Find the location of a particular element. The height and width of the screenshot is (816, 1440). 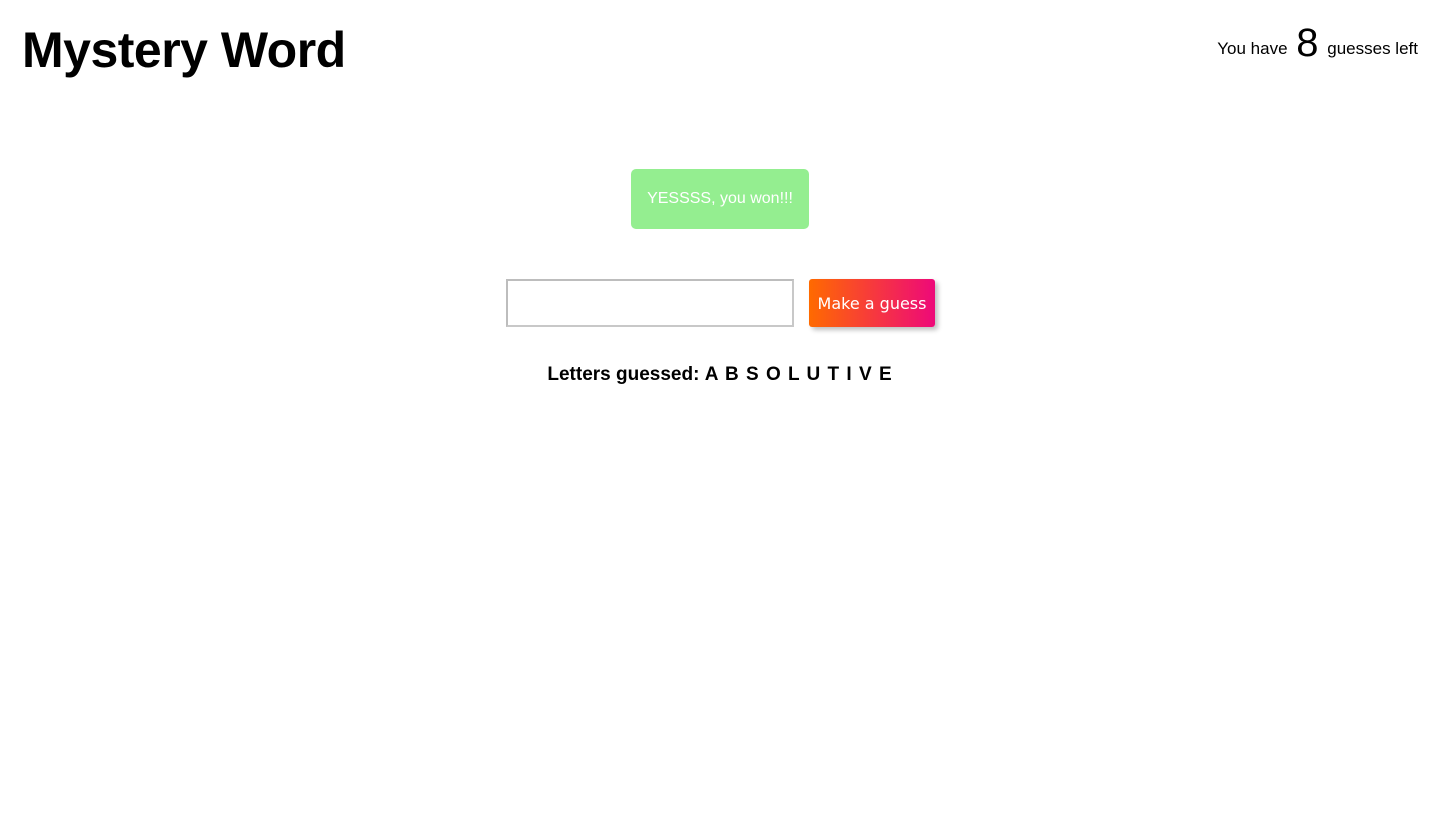

letters-guessed: Letters guessed: A B S O L U T I V E is located at coordinates (720, 375).